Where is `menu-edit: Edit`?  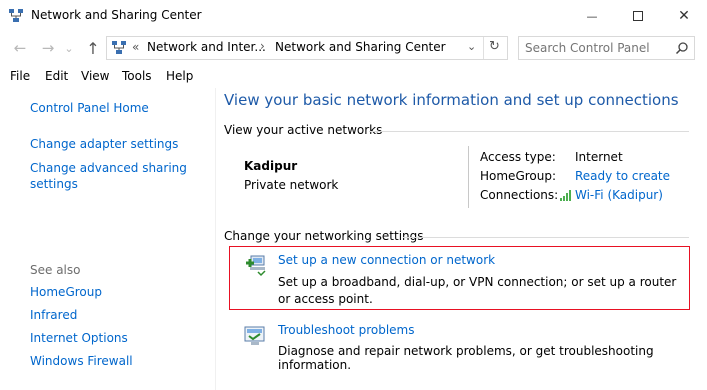 menu-edit: Edit is located at coordinates (56, 76).